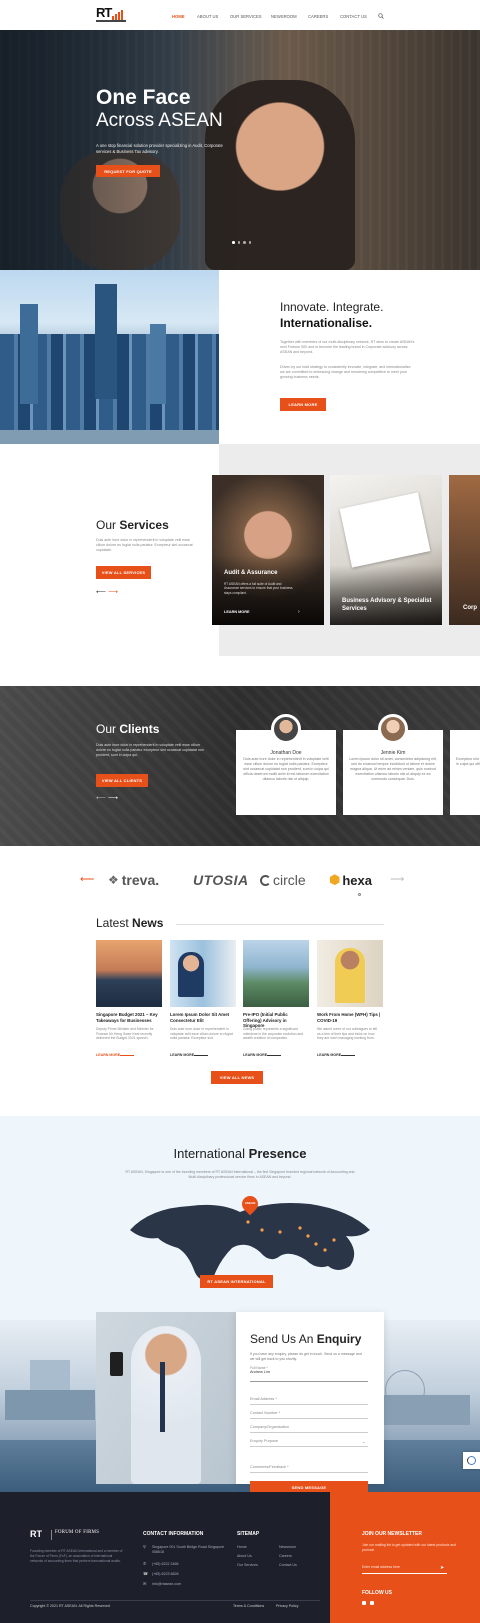  What do you see at coordinates (251, 573) in the screenshot?
I see `service-card-title: Audit & Assurance` at bounding box center [251, 573].